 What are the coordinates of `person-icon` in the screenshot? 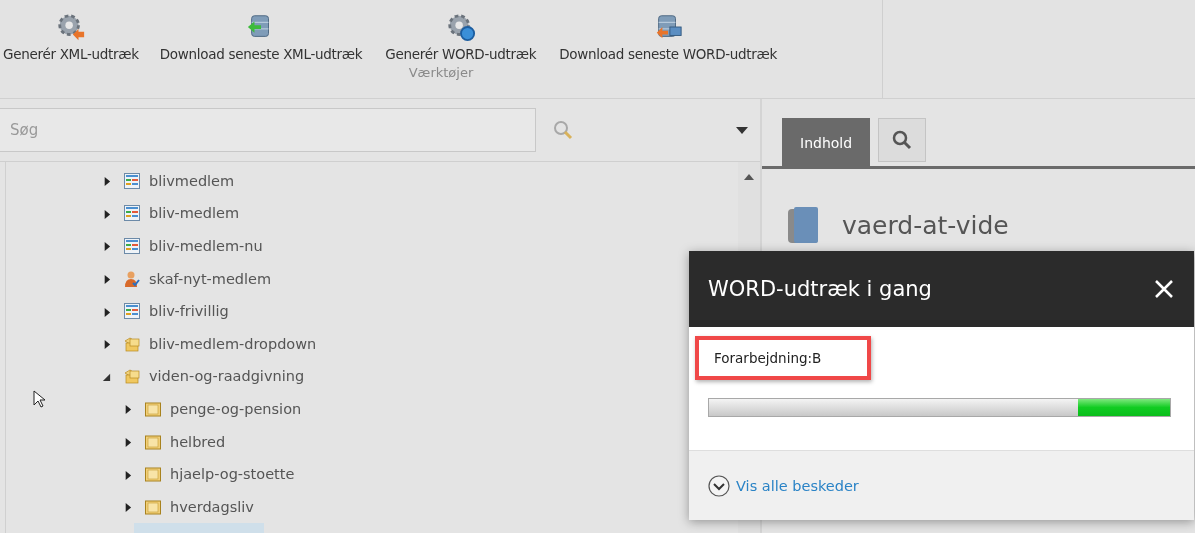 It's located at (132, 278).